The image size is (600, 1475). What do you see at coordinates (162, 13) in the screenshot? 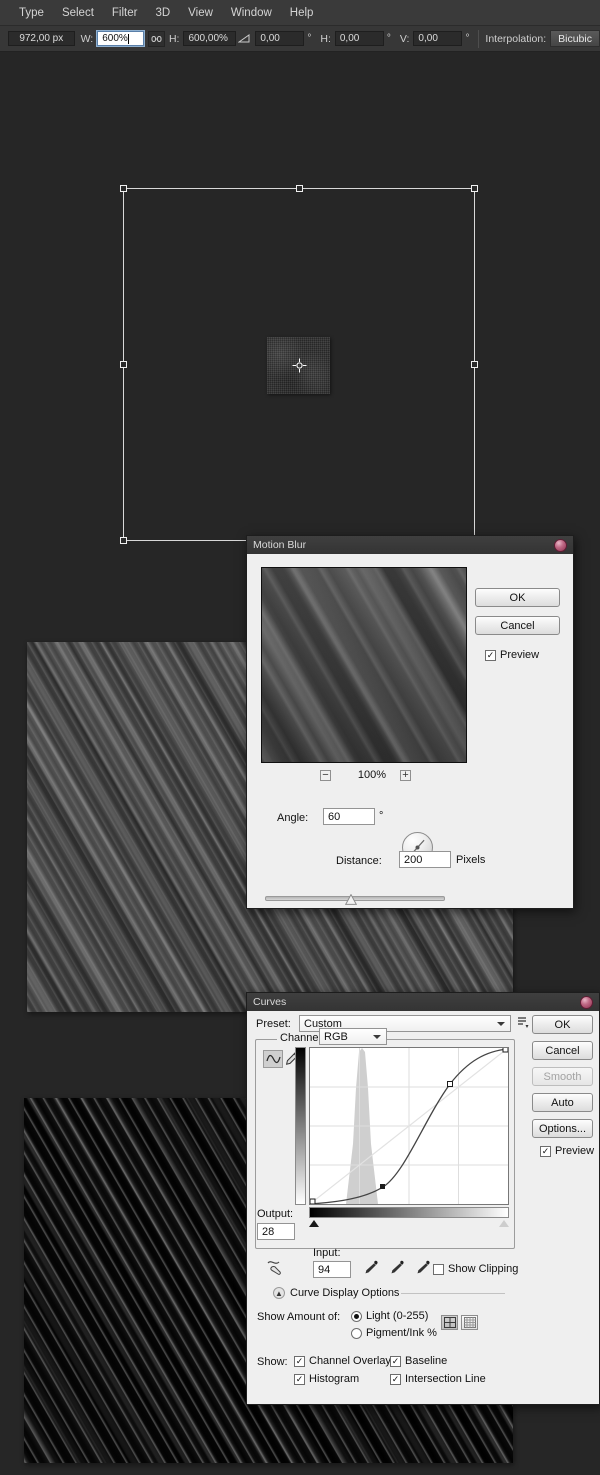
I see `menu-item-3d: 3D` at bounding box center [162, 13].